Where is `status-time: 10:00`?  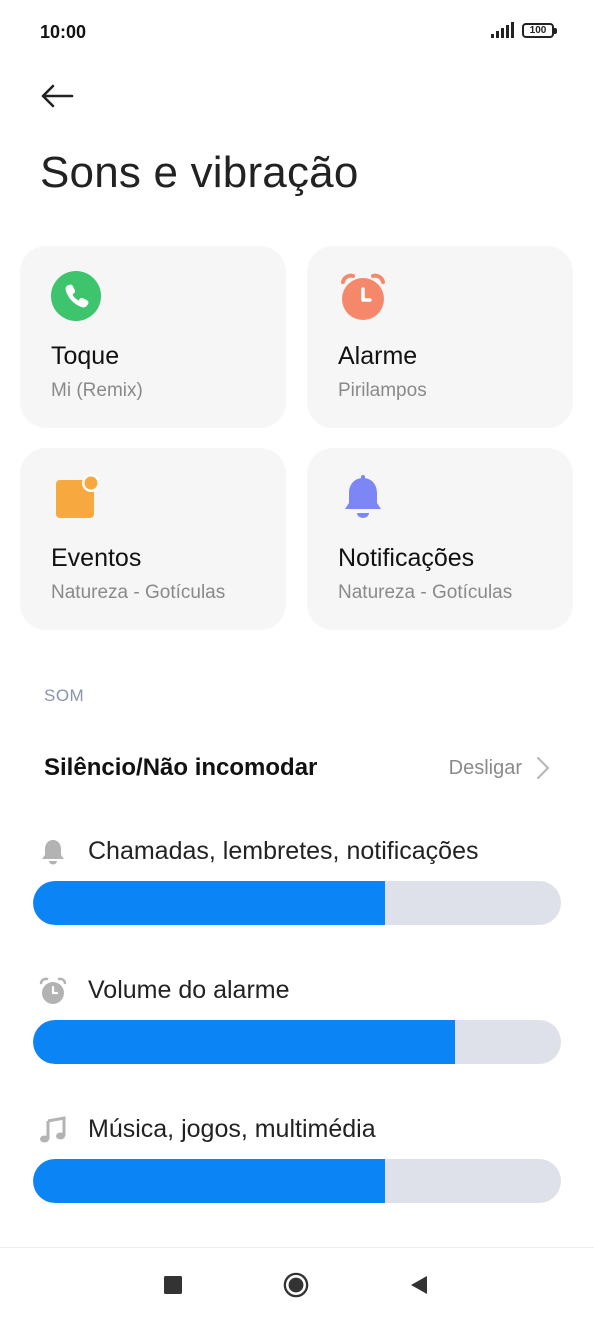 status-time: 10:00 is located at coordinates (63, 32).